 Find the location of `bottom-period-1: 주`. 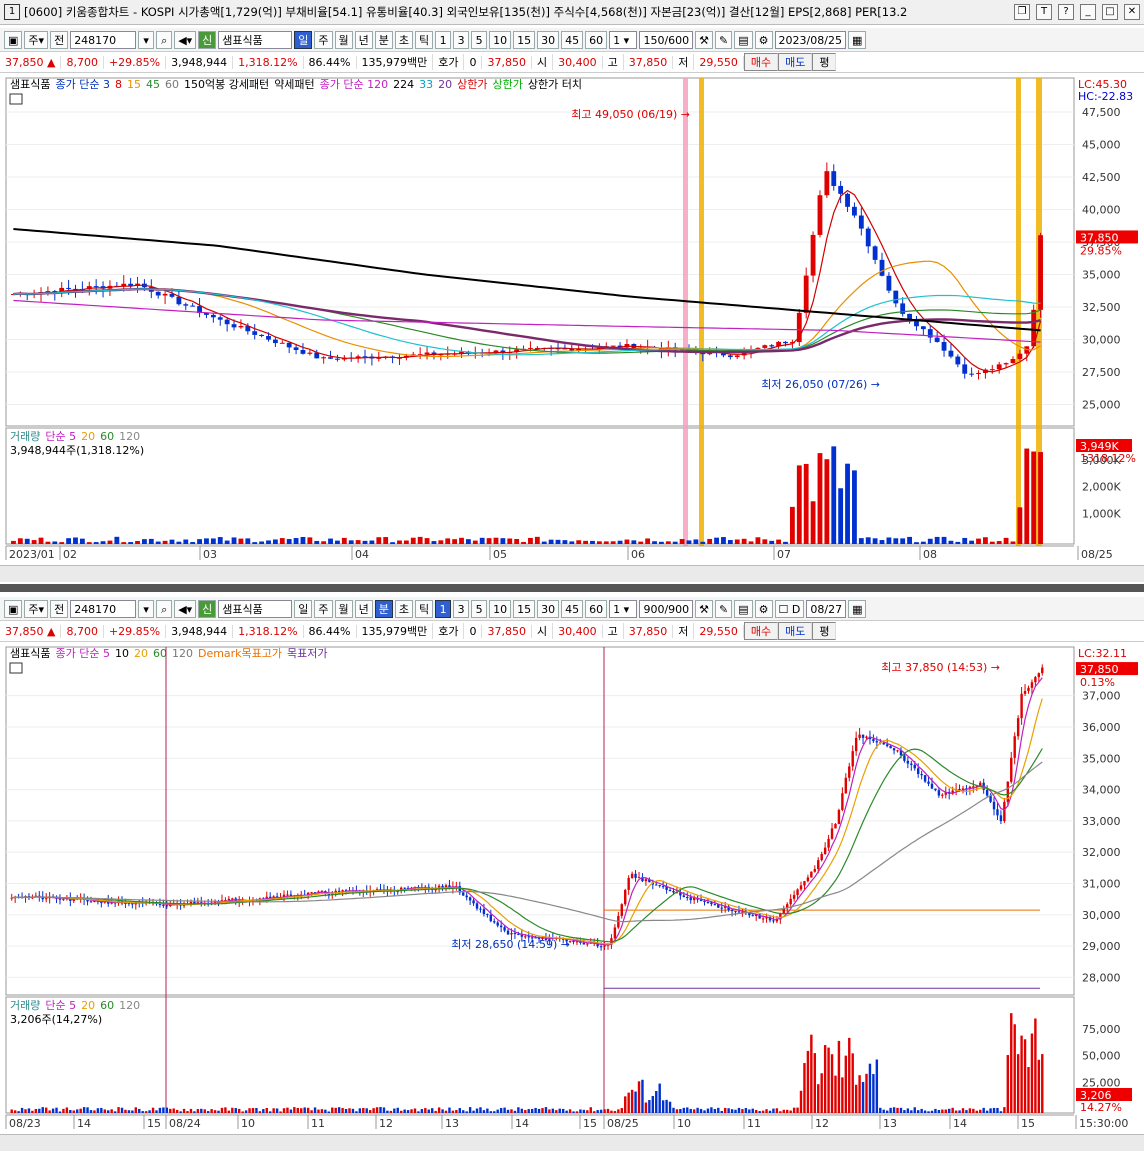

bottom-period-1: 주 is located at coordinates (323, 608).